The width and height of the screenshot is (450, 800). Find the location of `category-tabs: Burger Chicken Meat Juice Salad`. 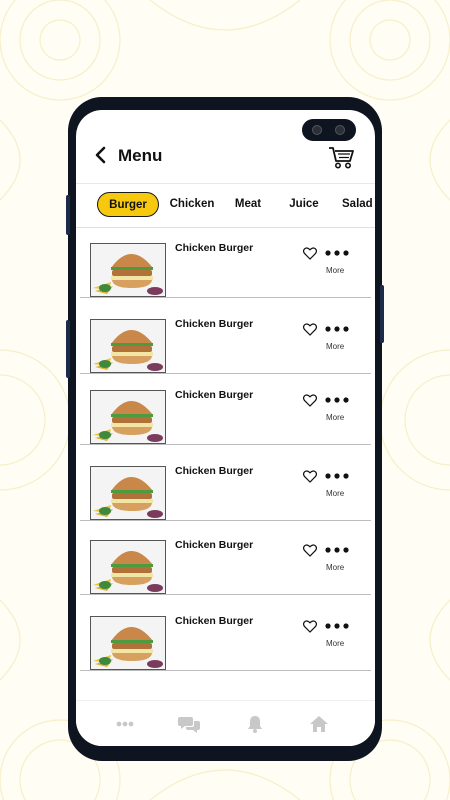

category-tabs: Burger Chicken Meat Juice Salad is located at coordinates (225, 207).